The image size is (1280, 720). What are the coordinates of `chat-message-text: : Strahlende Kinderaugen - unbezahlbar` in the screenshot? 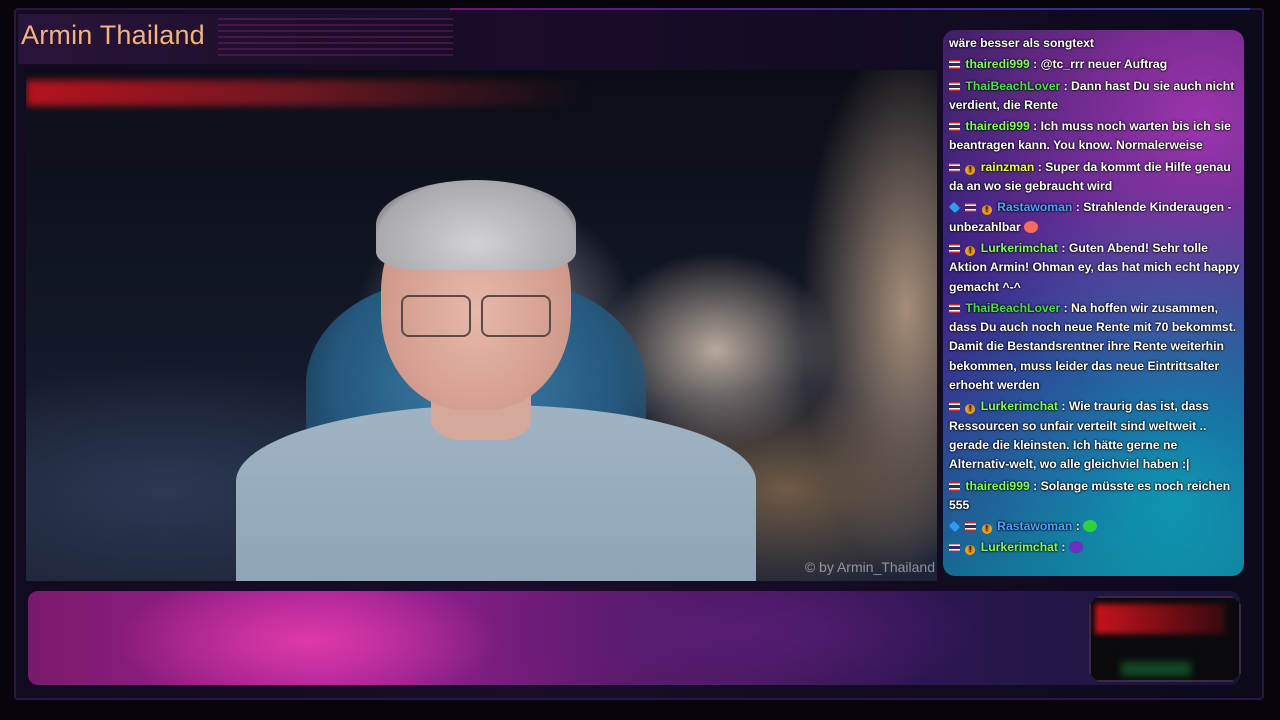 It's located at (1090, 217).